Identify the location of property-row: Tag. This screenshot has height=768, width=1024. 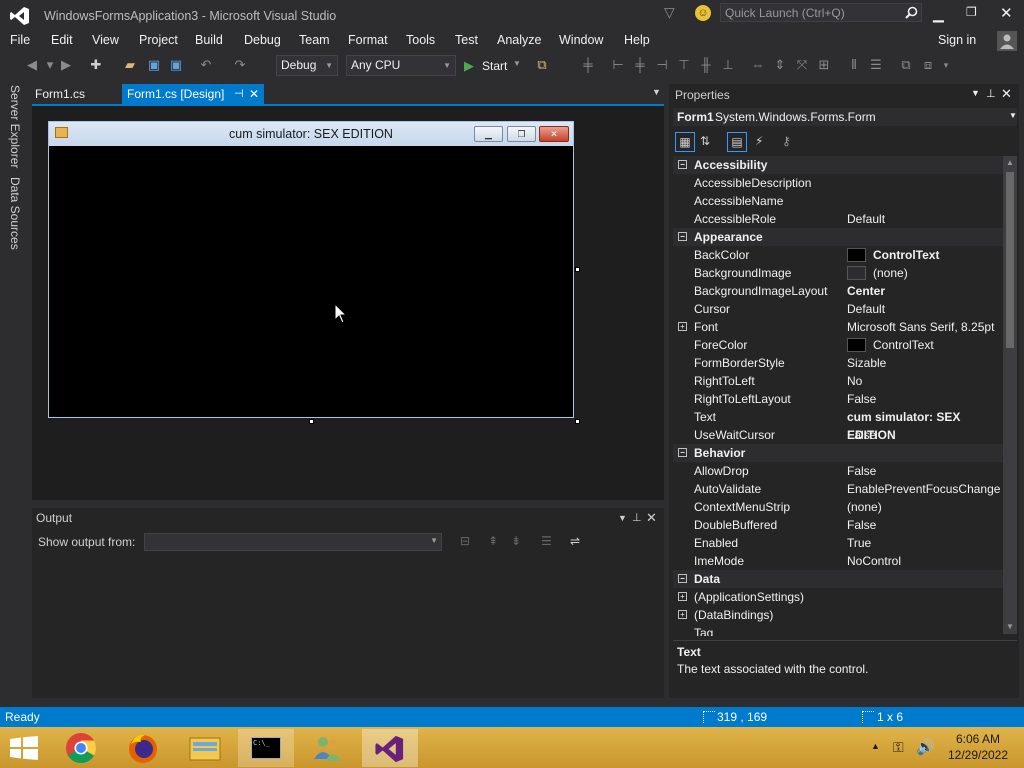
(838, 630).